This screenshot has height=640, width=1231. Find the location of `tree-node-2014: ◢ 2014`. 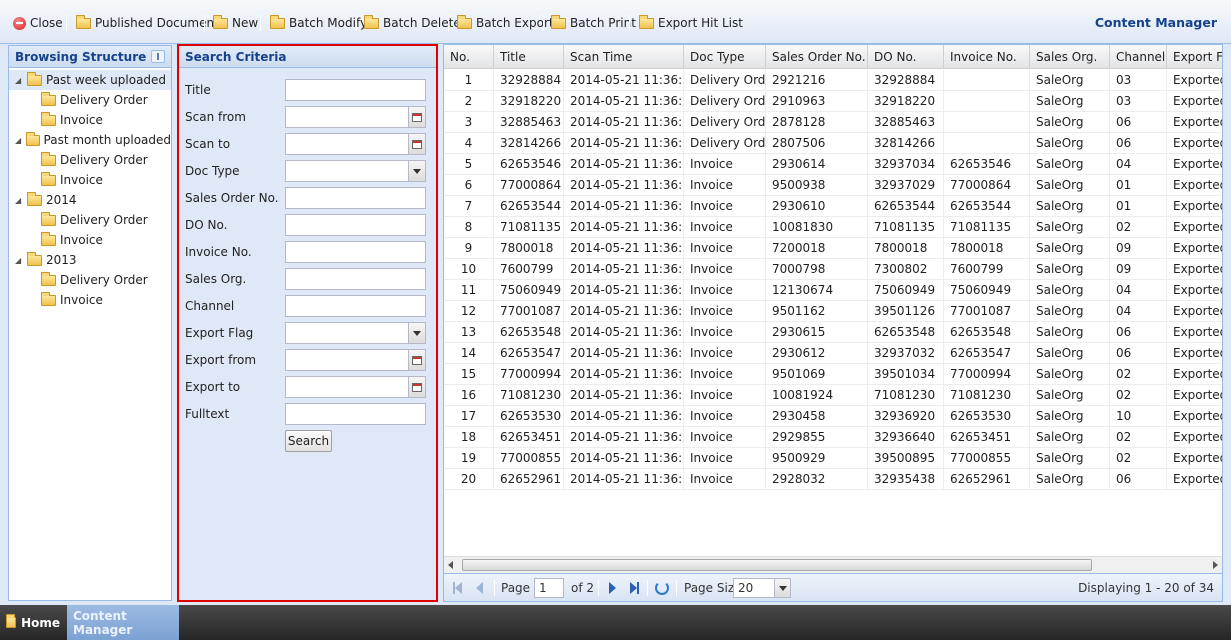

tree-node-2014: ◢ 2014 is located at coordinates (90, 200).